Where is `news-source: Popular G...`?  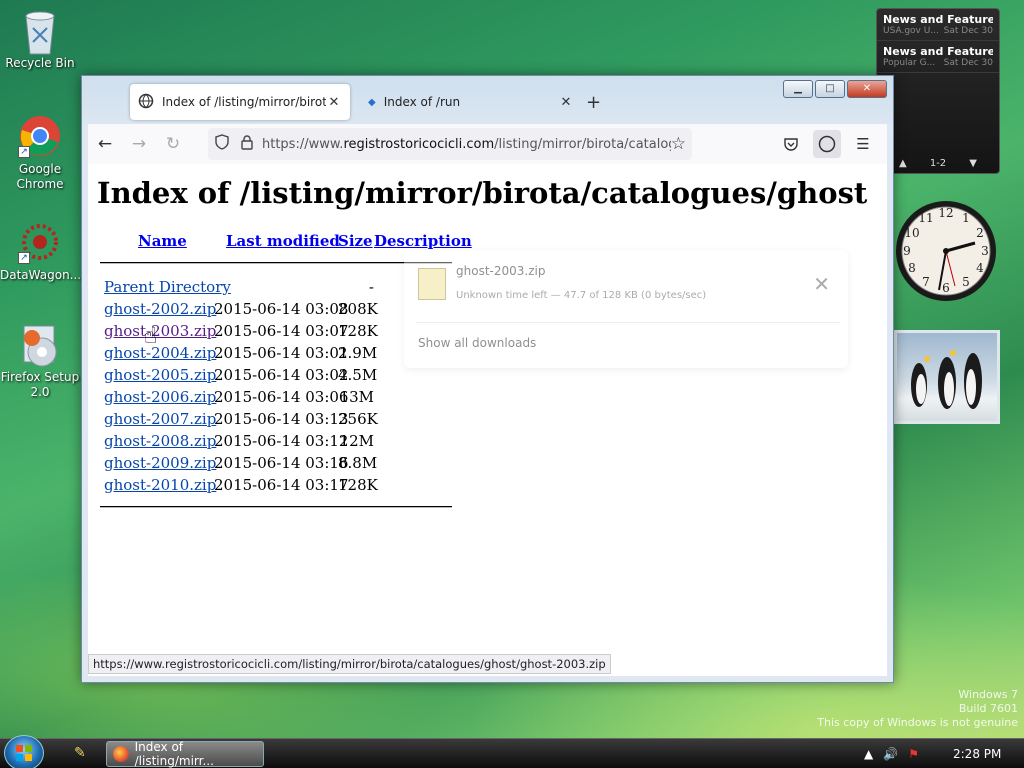 news-source: Popular G... is located at coordinates (909, 63).